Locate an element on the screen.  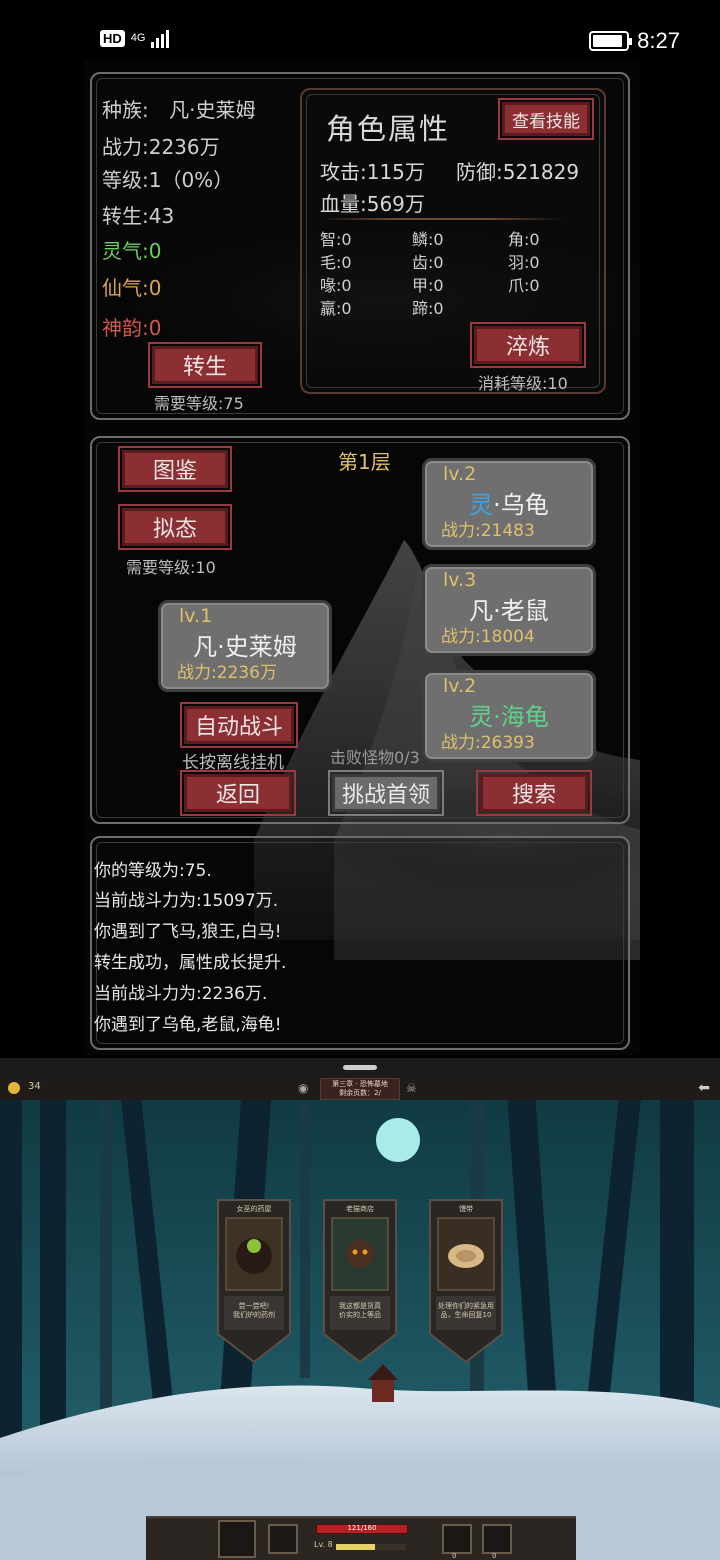
player-level: lv.1 is located at coordinates (196, 616).